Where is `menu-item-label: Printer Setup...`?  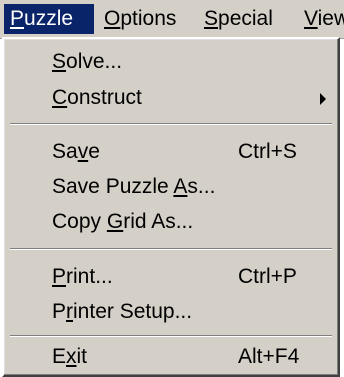
menu-item-label: Printer Setup... is located at coordinates (122, 311).